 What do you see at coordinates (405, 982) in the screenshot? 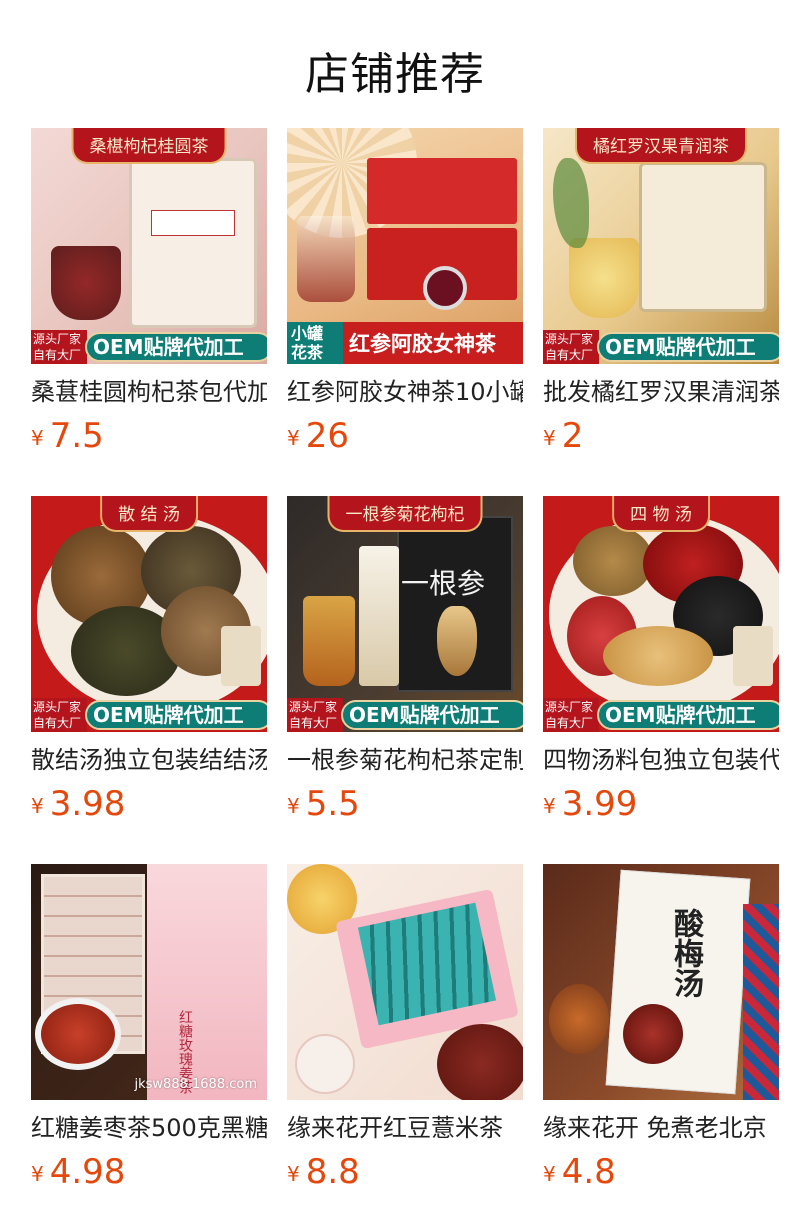
I see `product-image` at bounding box center [405, 982].